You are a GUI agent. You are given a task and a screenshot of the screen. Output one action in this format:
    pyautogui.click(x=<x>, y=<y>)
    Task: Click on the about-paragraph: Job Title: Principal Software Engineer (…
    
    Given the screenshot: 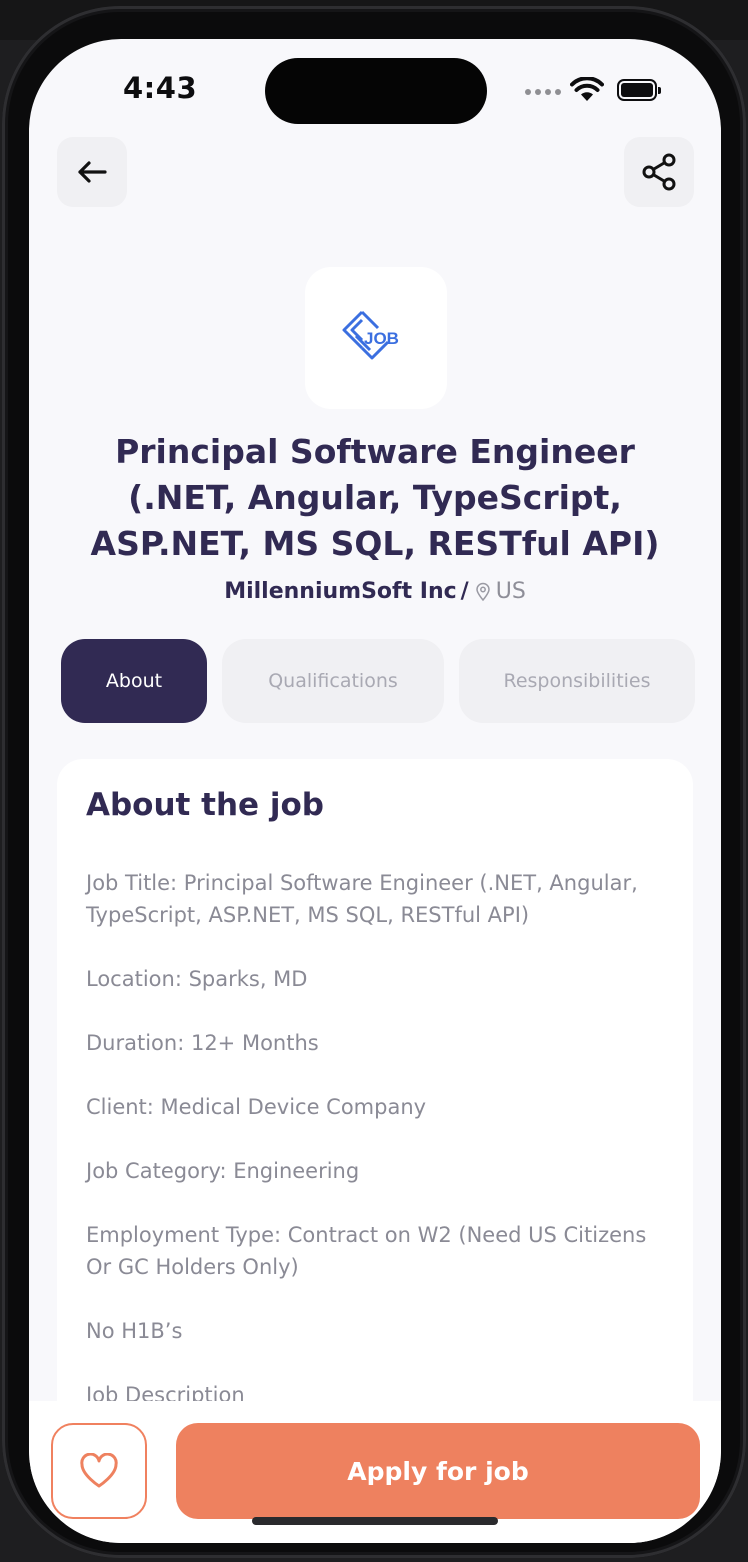 What is the action you would take?
    pyautogui.click(x=362, y=899)
    